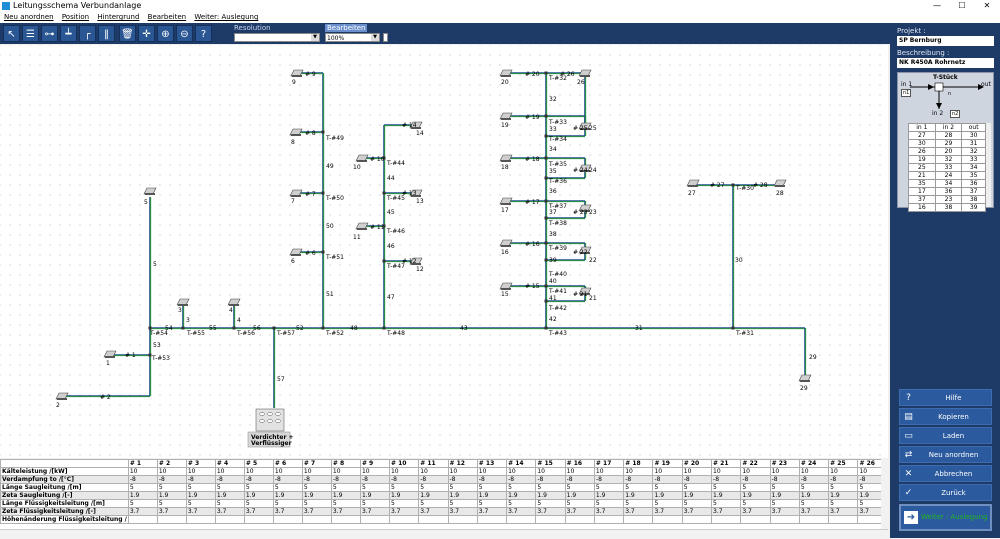 Image resolution: width=1000 pixels, height=539 pixels. What do you see at coordinates (945, 517) in the screenshot?
I see `weiter-auslegung-button: ➜ Weiter : Auslegung` at bounding box center [945, 517].